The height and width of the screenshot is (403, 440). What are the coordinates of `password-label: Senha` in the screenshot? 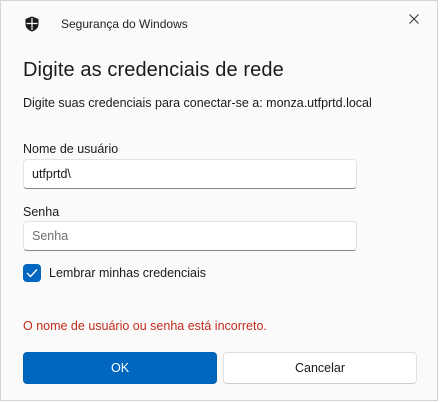 It's located at (41, 212).